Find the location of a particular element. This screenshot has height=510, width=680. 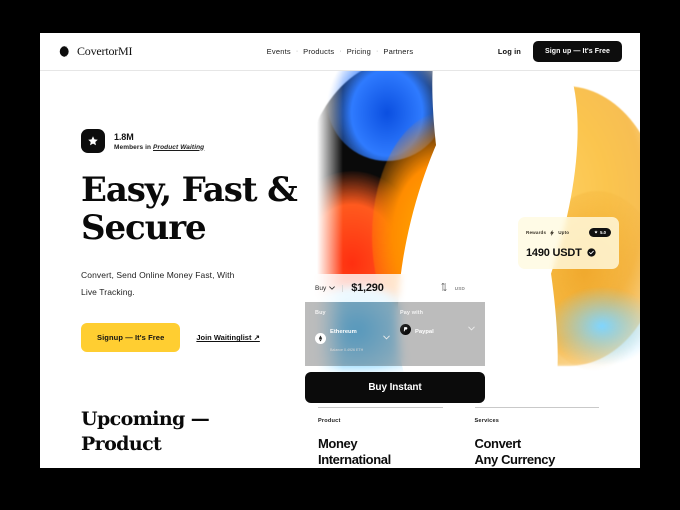

members-caption: Members in Product Waiting is located at coordinates (159, 147).